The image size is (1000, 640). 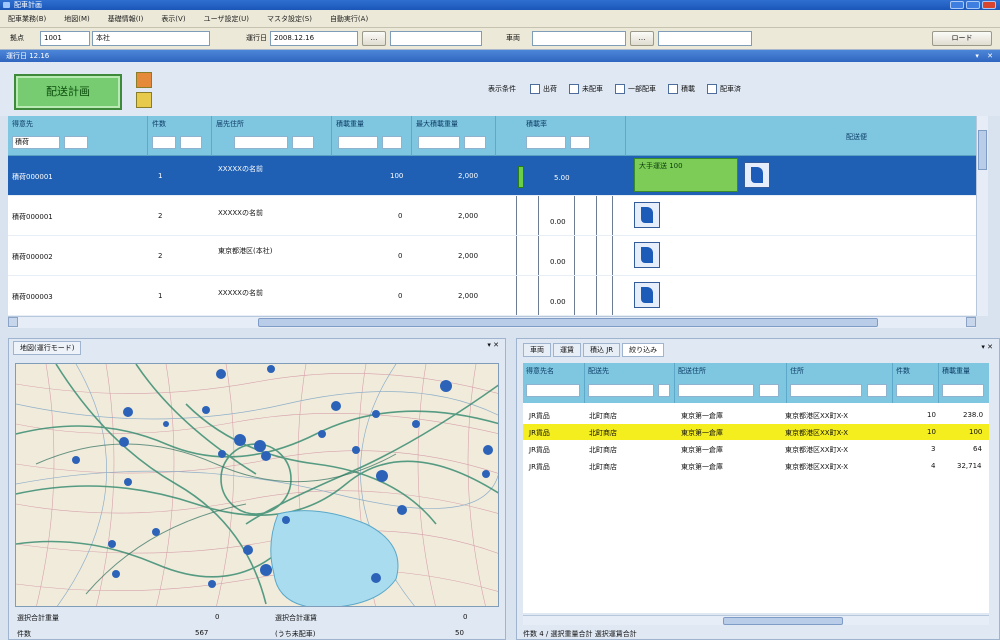 I want to click on column-load-rate: 積載率, so click(x=561, y=136).